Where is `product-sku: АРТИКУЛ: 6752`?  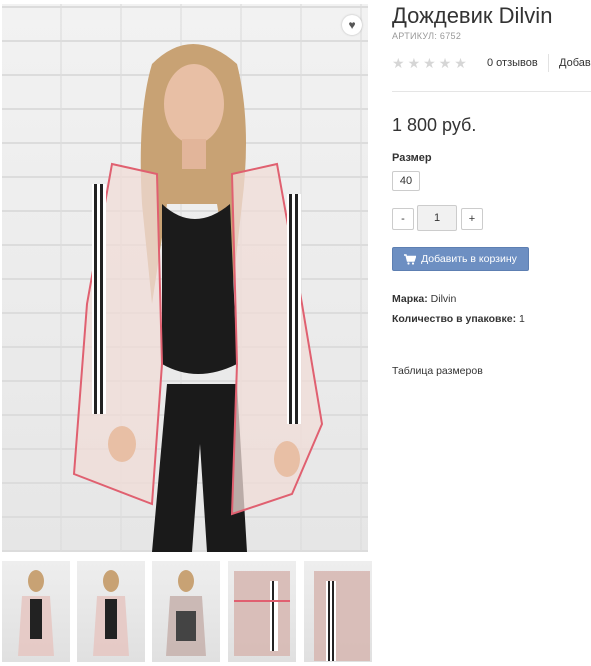
product-sku: АРТИКУЛ: 6752 is located at coordinates (427, 36).